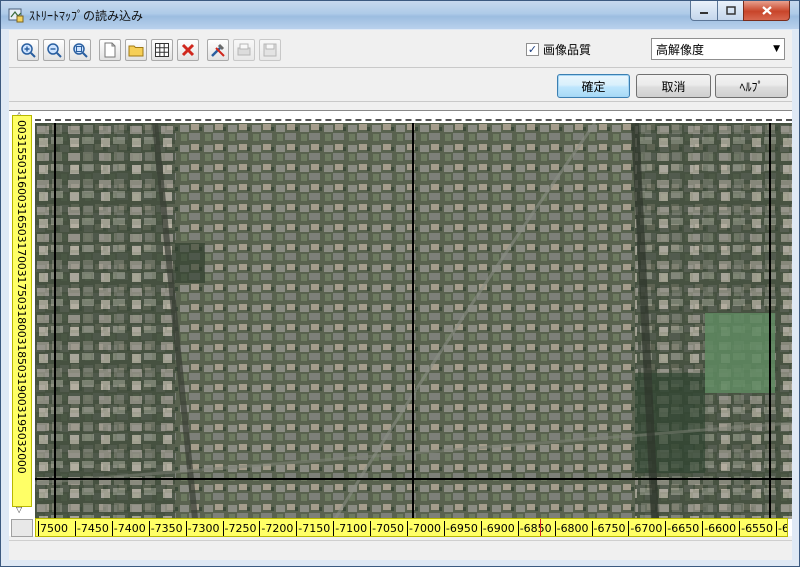  Describe the element at coordinates (314, 528) in the screenshot. I see `ruler-label: -7150` at that location.